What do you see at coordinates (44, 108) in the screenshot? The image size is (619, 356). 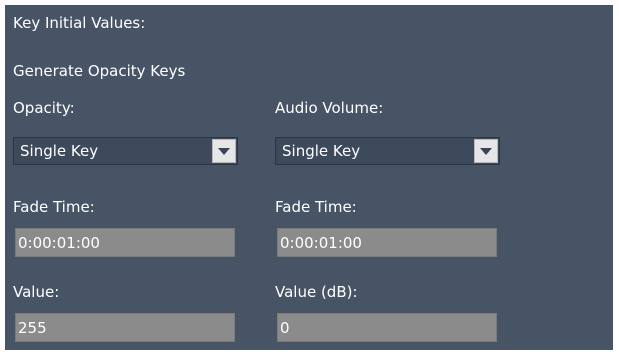 I see `opacity-label: Opacity:` at bounding box center [44, 108].